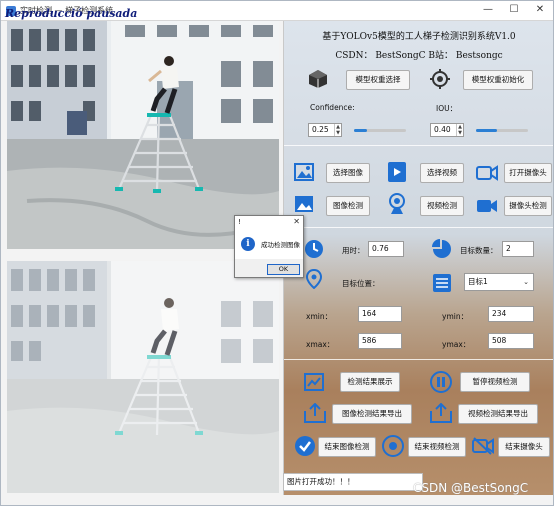  What do you see at coordinates (437, 447) in the screenshot?
I see `end-video-detect-button: 结束视频检测` at bounding box center [437, 447].